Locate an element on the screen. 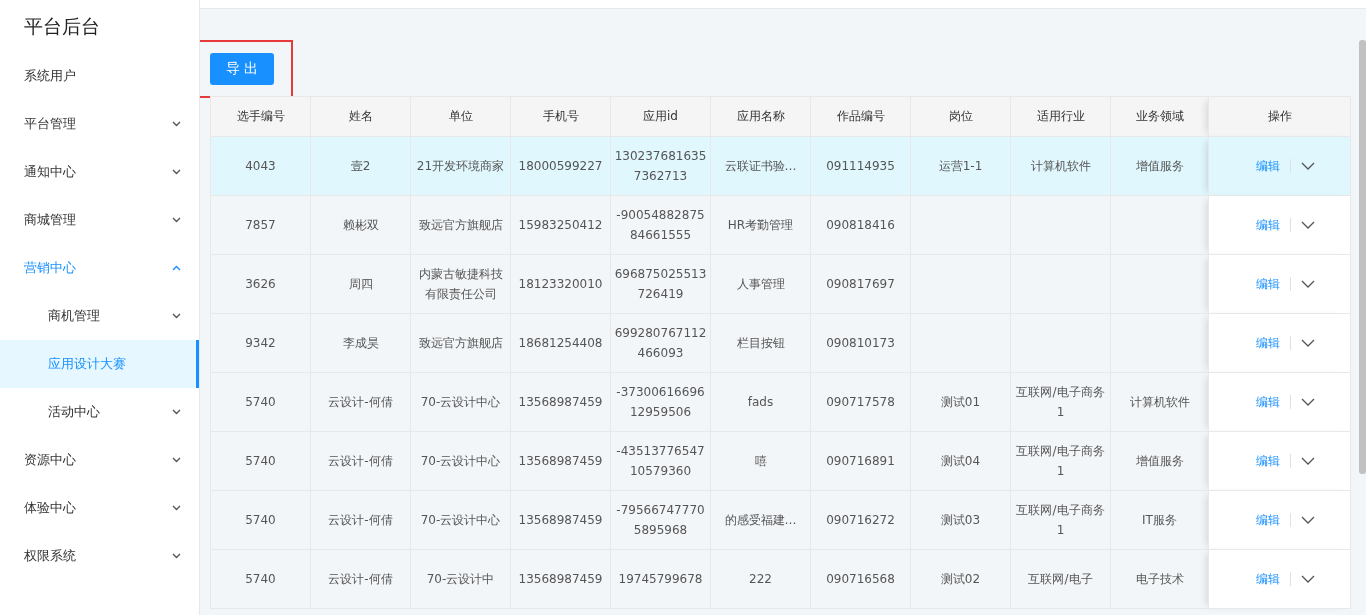 The width and height of the screenshot is (1366, 615). table-cell: 栏目按钮 is located at coordinates (760, 343).